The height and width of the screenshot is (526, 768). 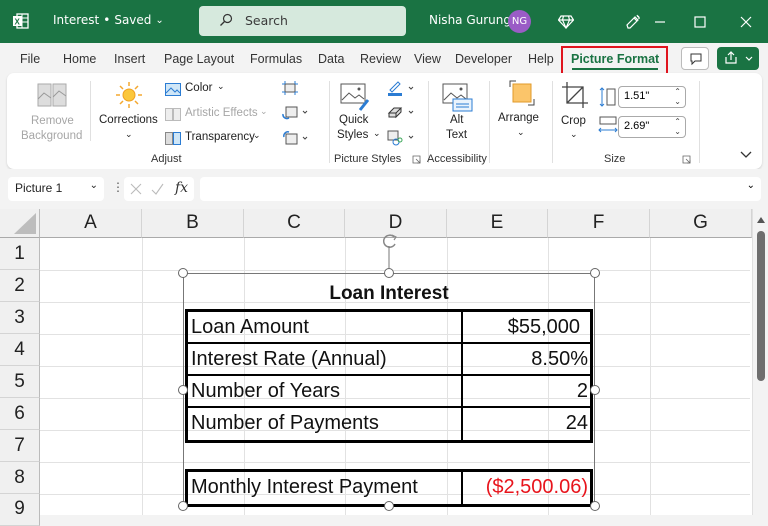 What do you see at coordinates (296, 113) in the screenshot?
I see `change-picture-icon` at bounding box center [296, 113].